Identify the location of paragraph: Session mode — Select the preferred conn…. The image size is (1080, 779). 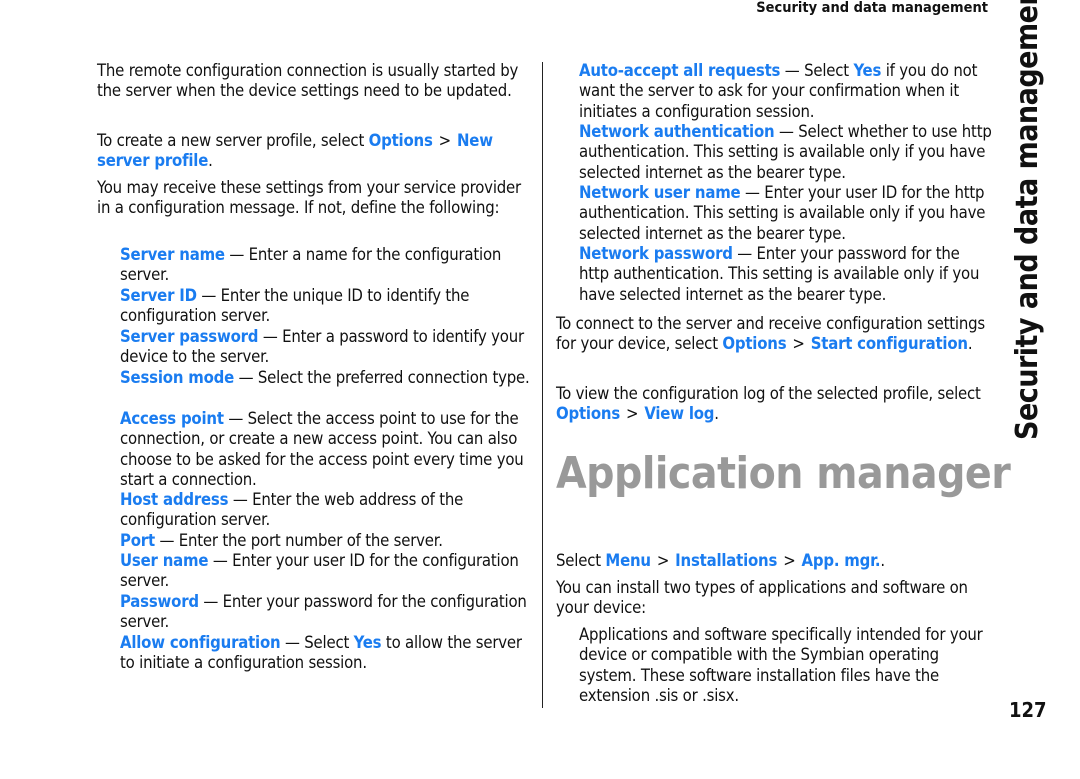
(327, 378).